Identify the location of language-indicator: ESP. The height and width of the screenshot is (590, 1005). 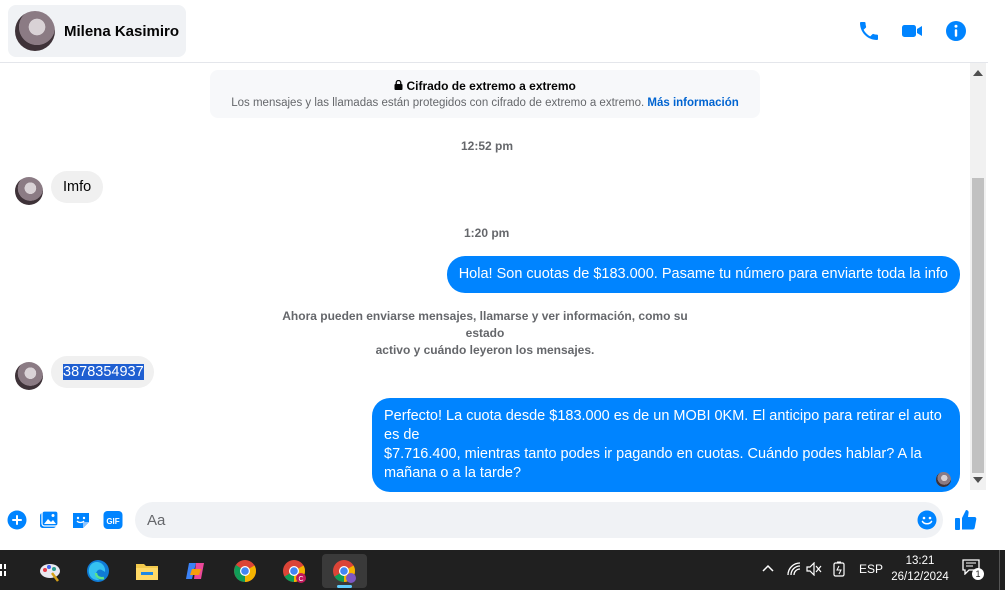
(871, 569).